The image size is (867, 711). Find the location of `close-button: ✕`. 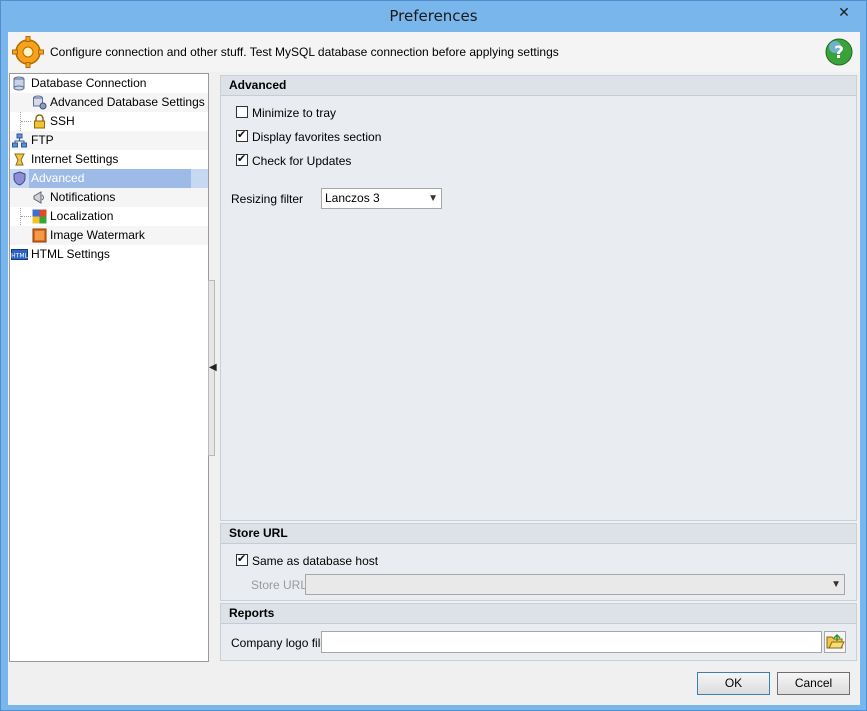

close-button: ✕ is located at coordinates (844, 12).